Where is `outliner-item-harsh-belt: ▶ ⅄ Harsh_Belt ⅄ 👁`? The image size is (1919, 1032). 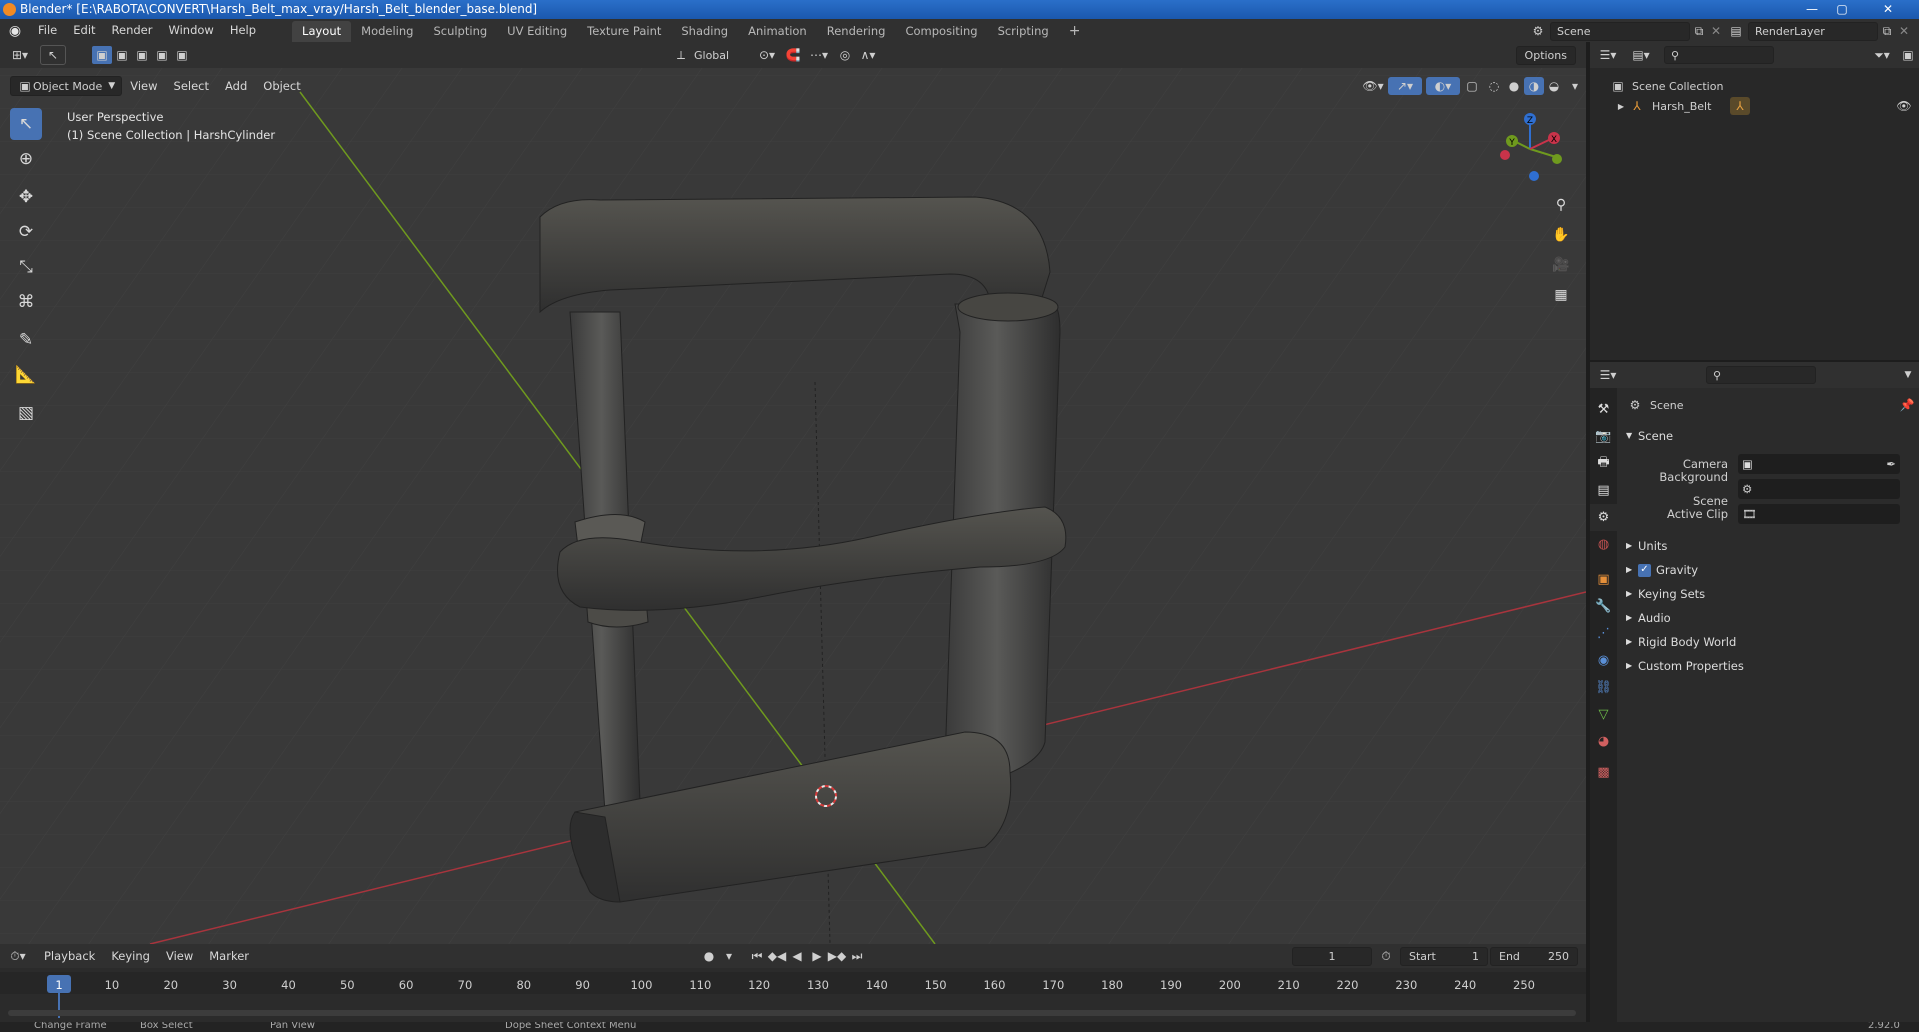 outliner-item-harsh-belt: ▶ ⅄ Harsh_Belt ⅄ 👁 is located at coordinates (1764, 106).